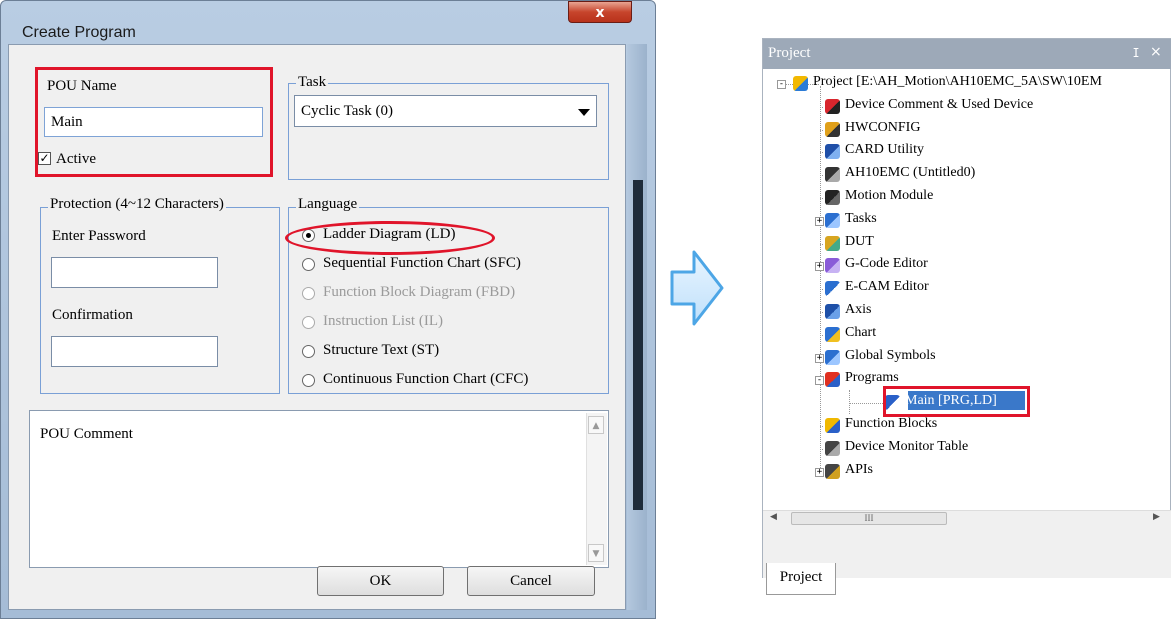 The height and width of the screenshot is (619, 1171). I want to click on global-symbols-icon, so click(832, 357).